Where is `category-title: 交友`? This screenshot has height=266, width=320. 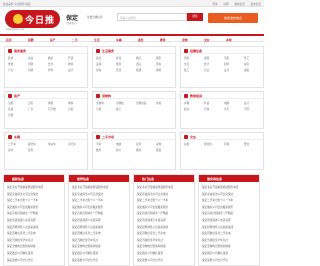
category-title: 交友 is located at coordinates (193, 137).